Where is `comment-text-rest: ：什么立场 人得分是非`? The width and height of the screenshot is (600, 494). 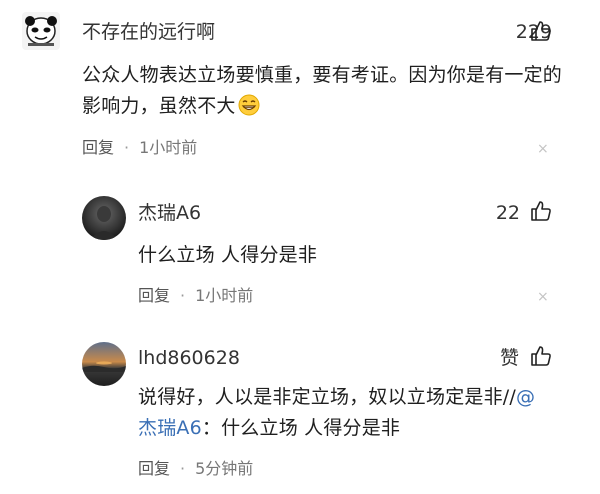
comment-text-rest: ：什么立场 人得分是非 is located at coordinates (301, 428).